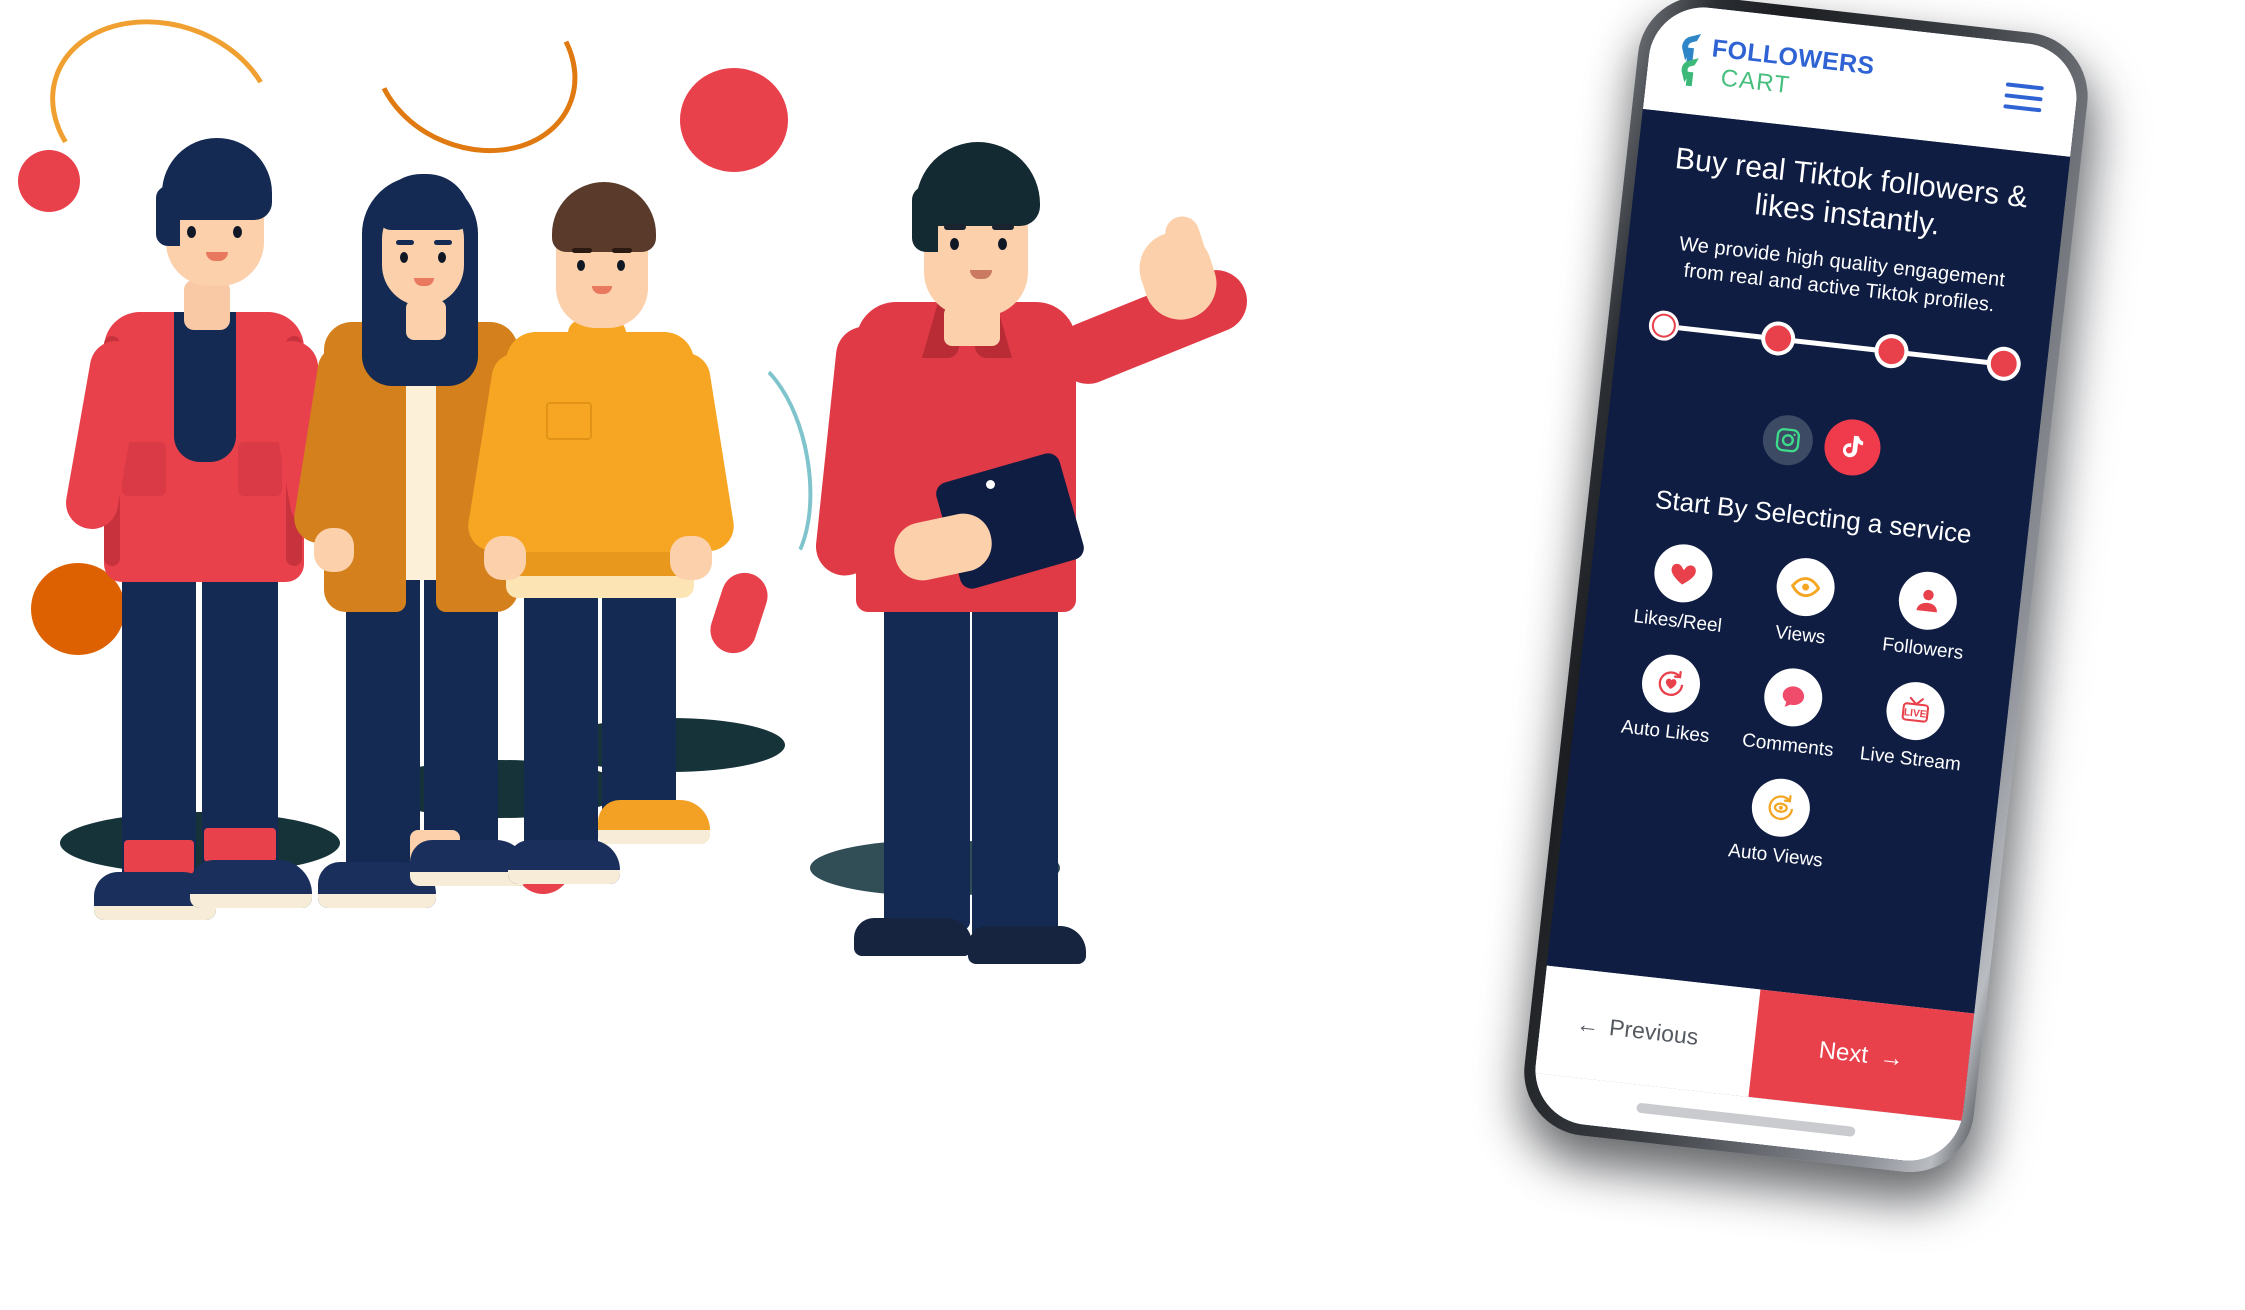 This screenshot has height=1310, width=2245. Describe the element at coordinates (1813, 517) in the screenshot. I see `section-title: Start By Selecting a service` at that location.